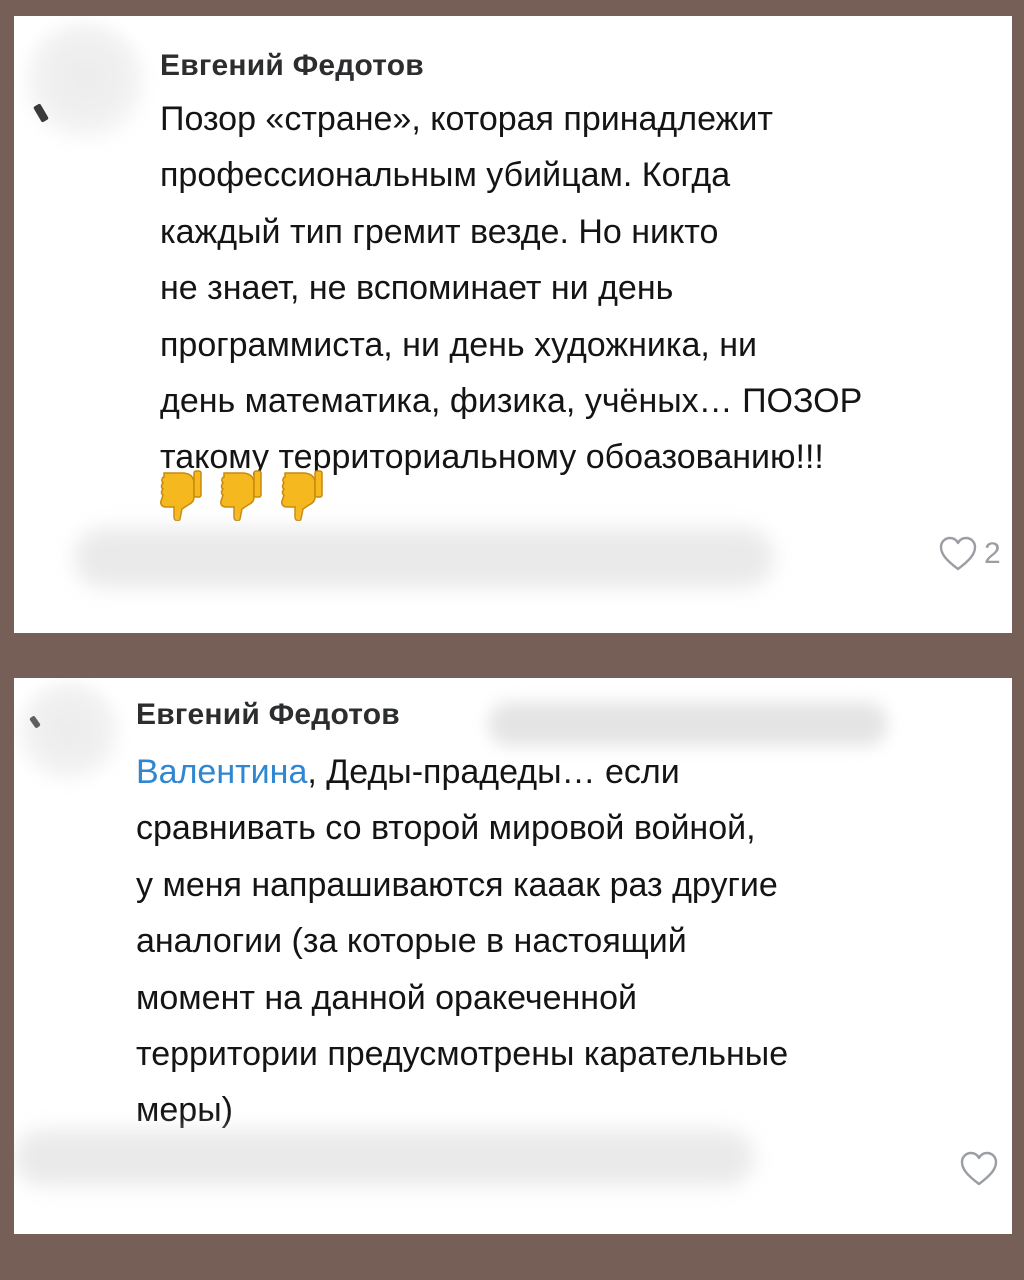  What do you see at coordinates (459, 344) in the screenshot?
I see `comment-line: программиста, ни день художника, ни` at bounding box center [459, 344].